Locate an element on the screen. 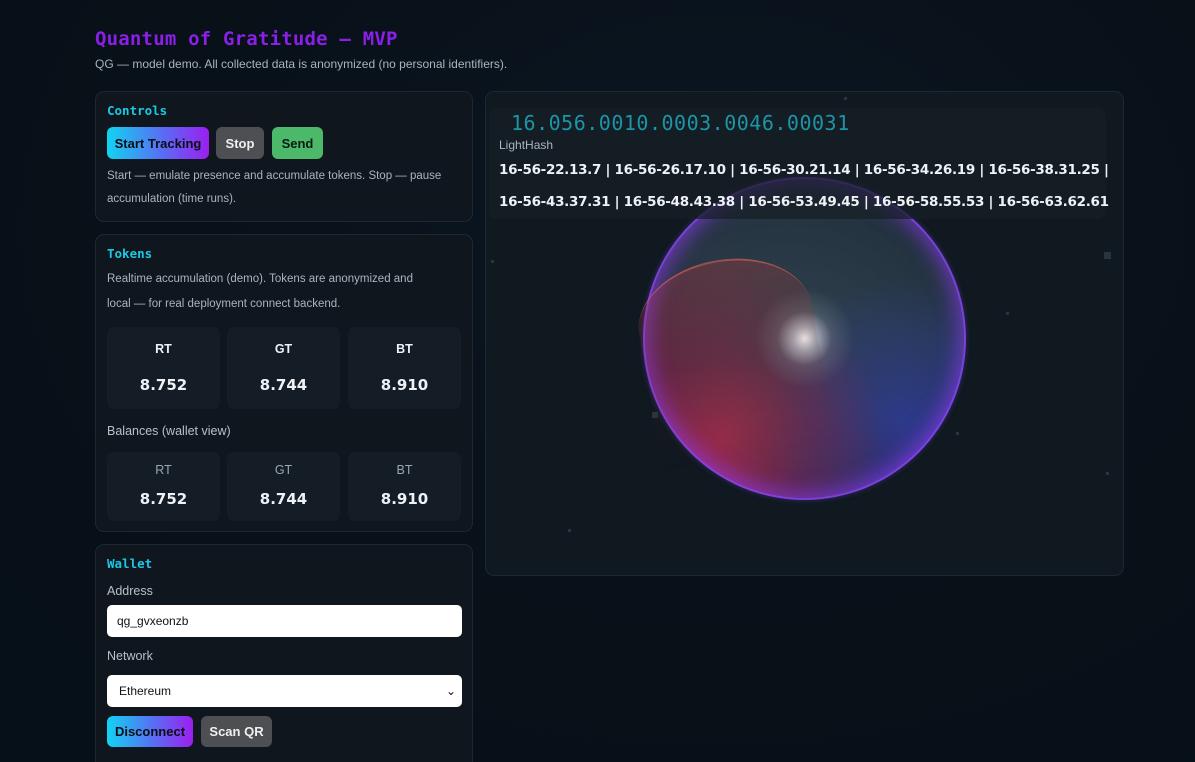 The image size is (1195, 762). lighthash-label: LightHash is located at coordinates (526, 145).